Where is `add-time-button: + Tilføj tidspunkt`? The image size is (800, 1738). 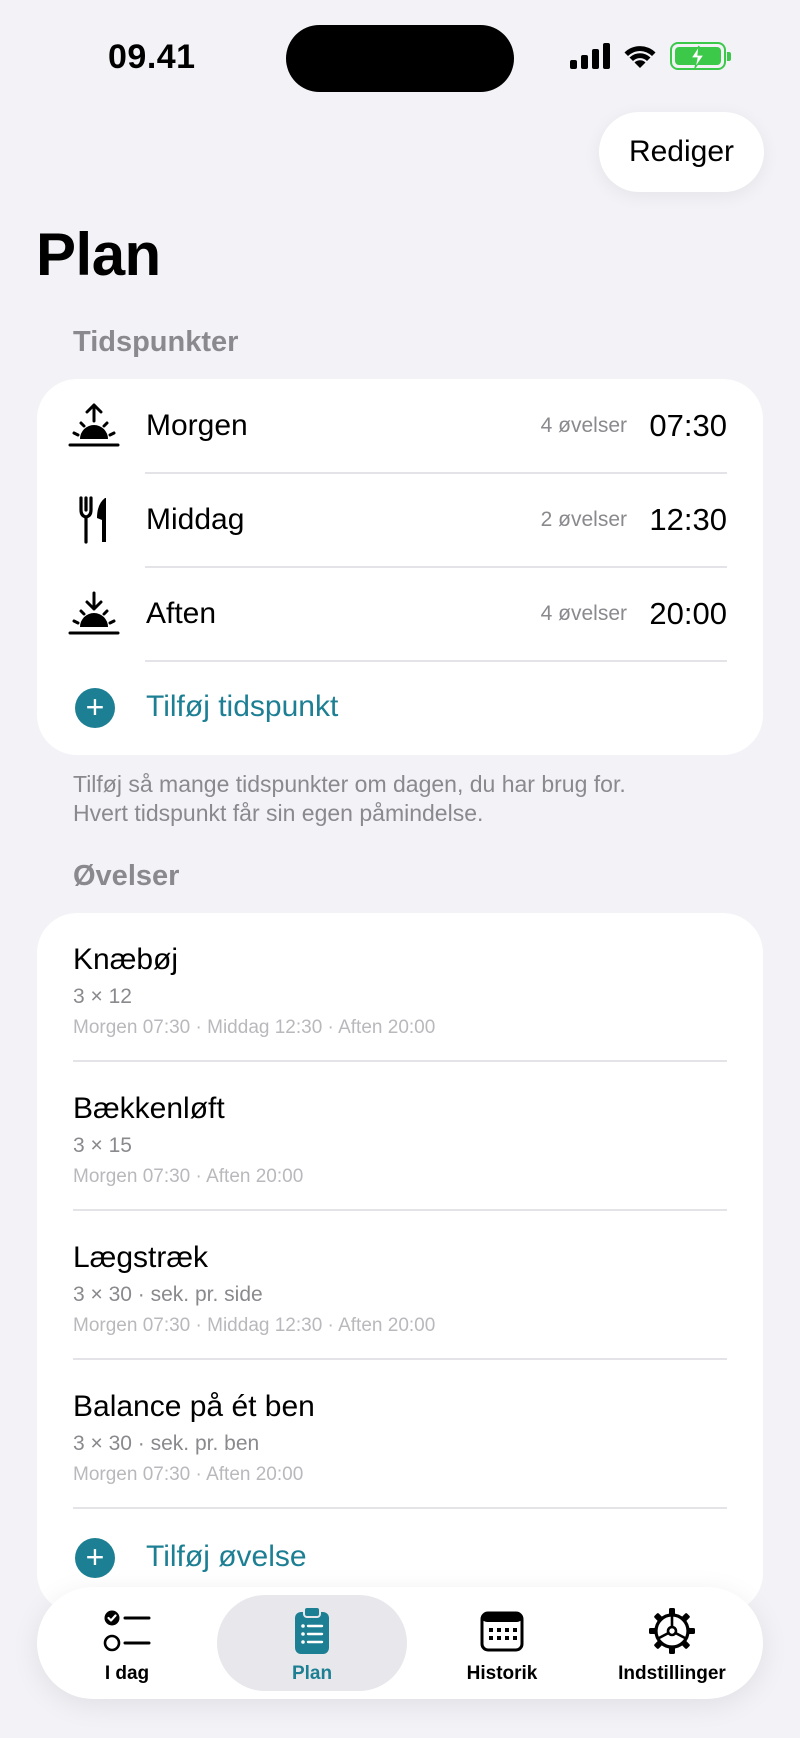 add-time-button: + Tilføj tidspunkt is located at coordinates (400, 708).